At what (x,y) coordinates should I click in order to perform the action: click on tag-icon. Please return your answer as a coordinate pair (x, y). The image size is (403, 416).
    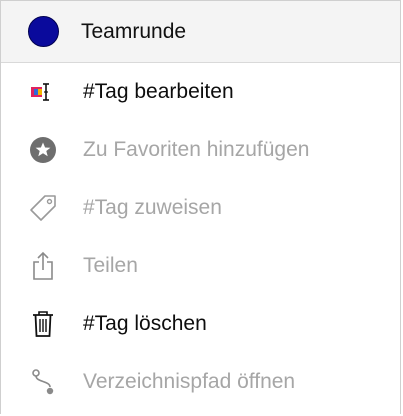
    Looking at the image, I should click on (43, 208).